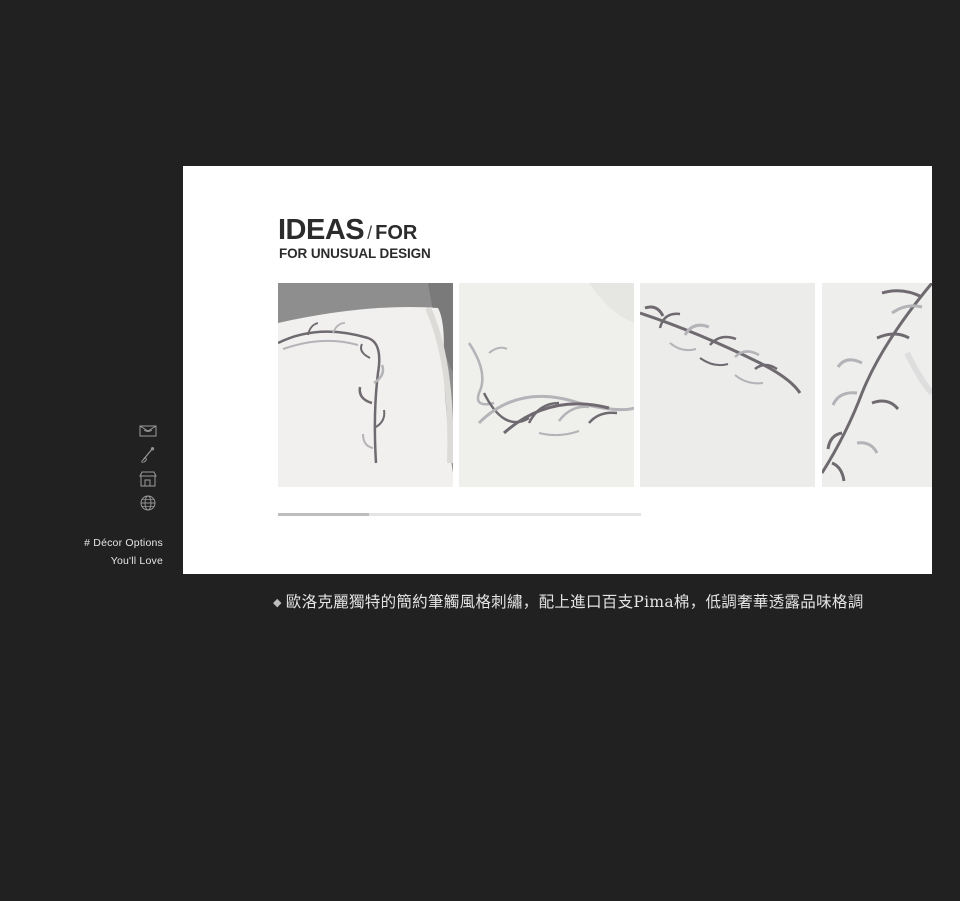 The image size is (960, 901). I want to click on product-caption: ◆ 歐洛克麗獨特的簡約筆觸風格刺繡，配上進口百支Pima棉，低調奢華透露品味格調, so click(568, 601).